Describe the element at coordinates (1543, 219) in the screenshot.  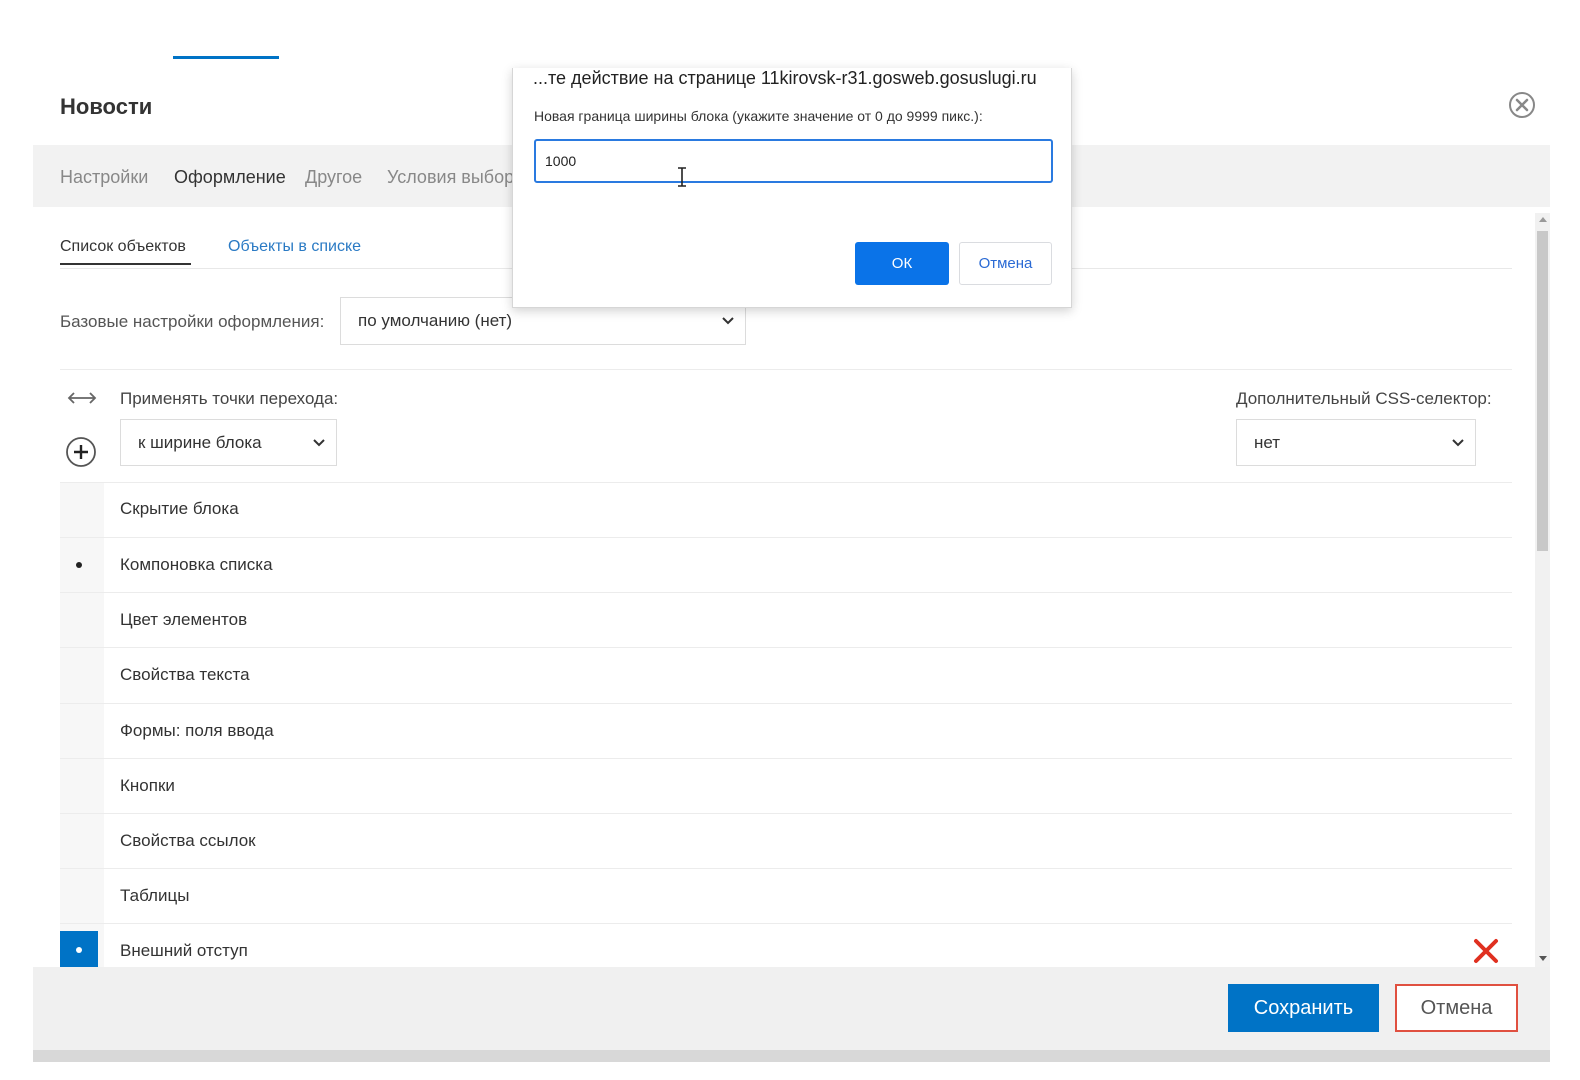
I see `scroll-up-arrow-icon` at that location.